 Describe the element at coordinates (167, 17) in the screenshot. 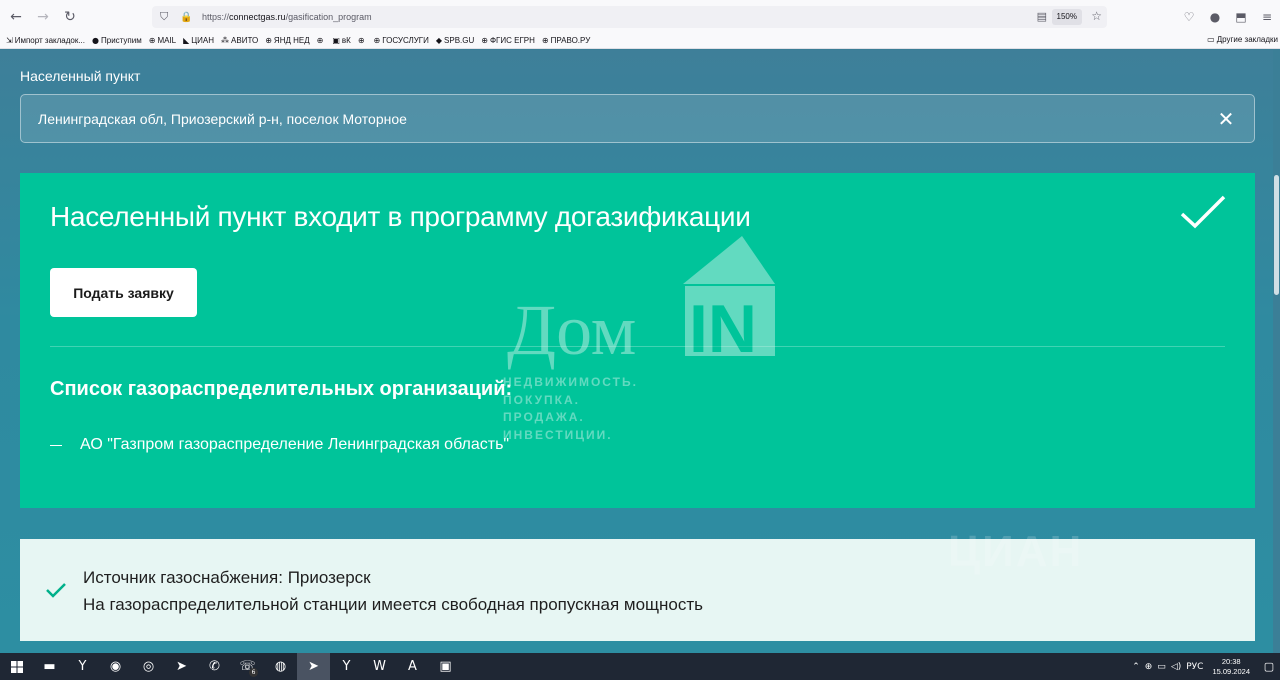

I see `shield-icon: ⛉` at that location.